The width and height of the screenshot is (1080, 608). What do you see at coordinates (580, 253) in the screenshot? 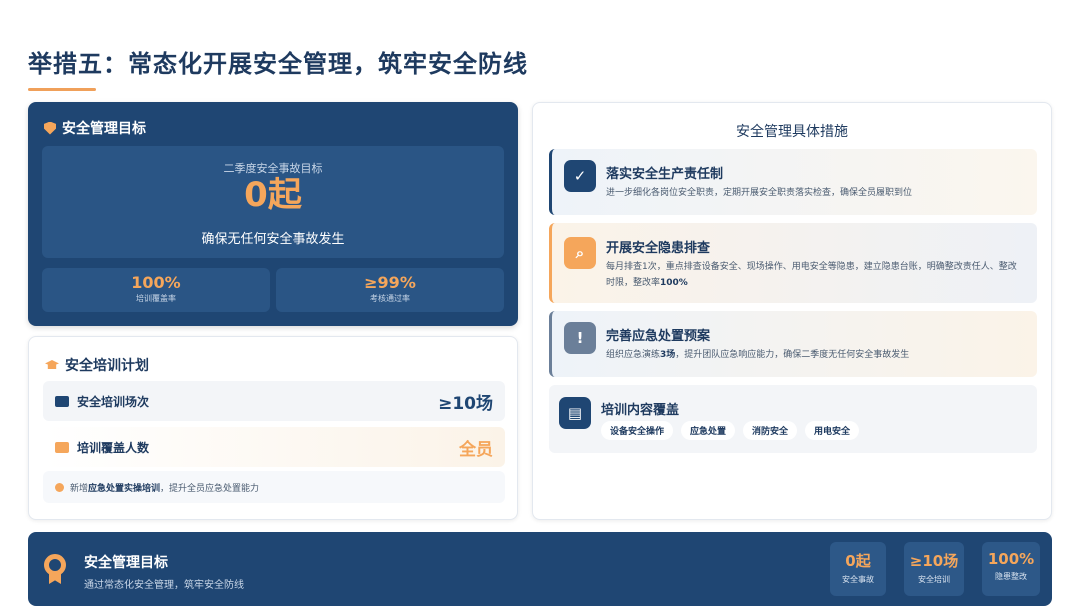
I see `search-icon: ⌕` at bounding box center [580, 253].